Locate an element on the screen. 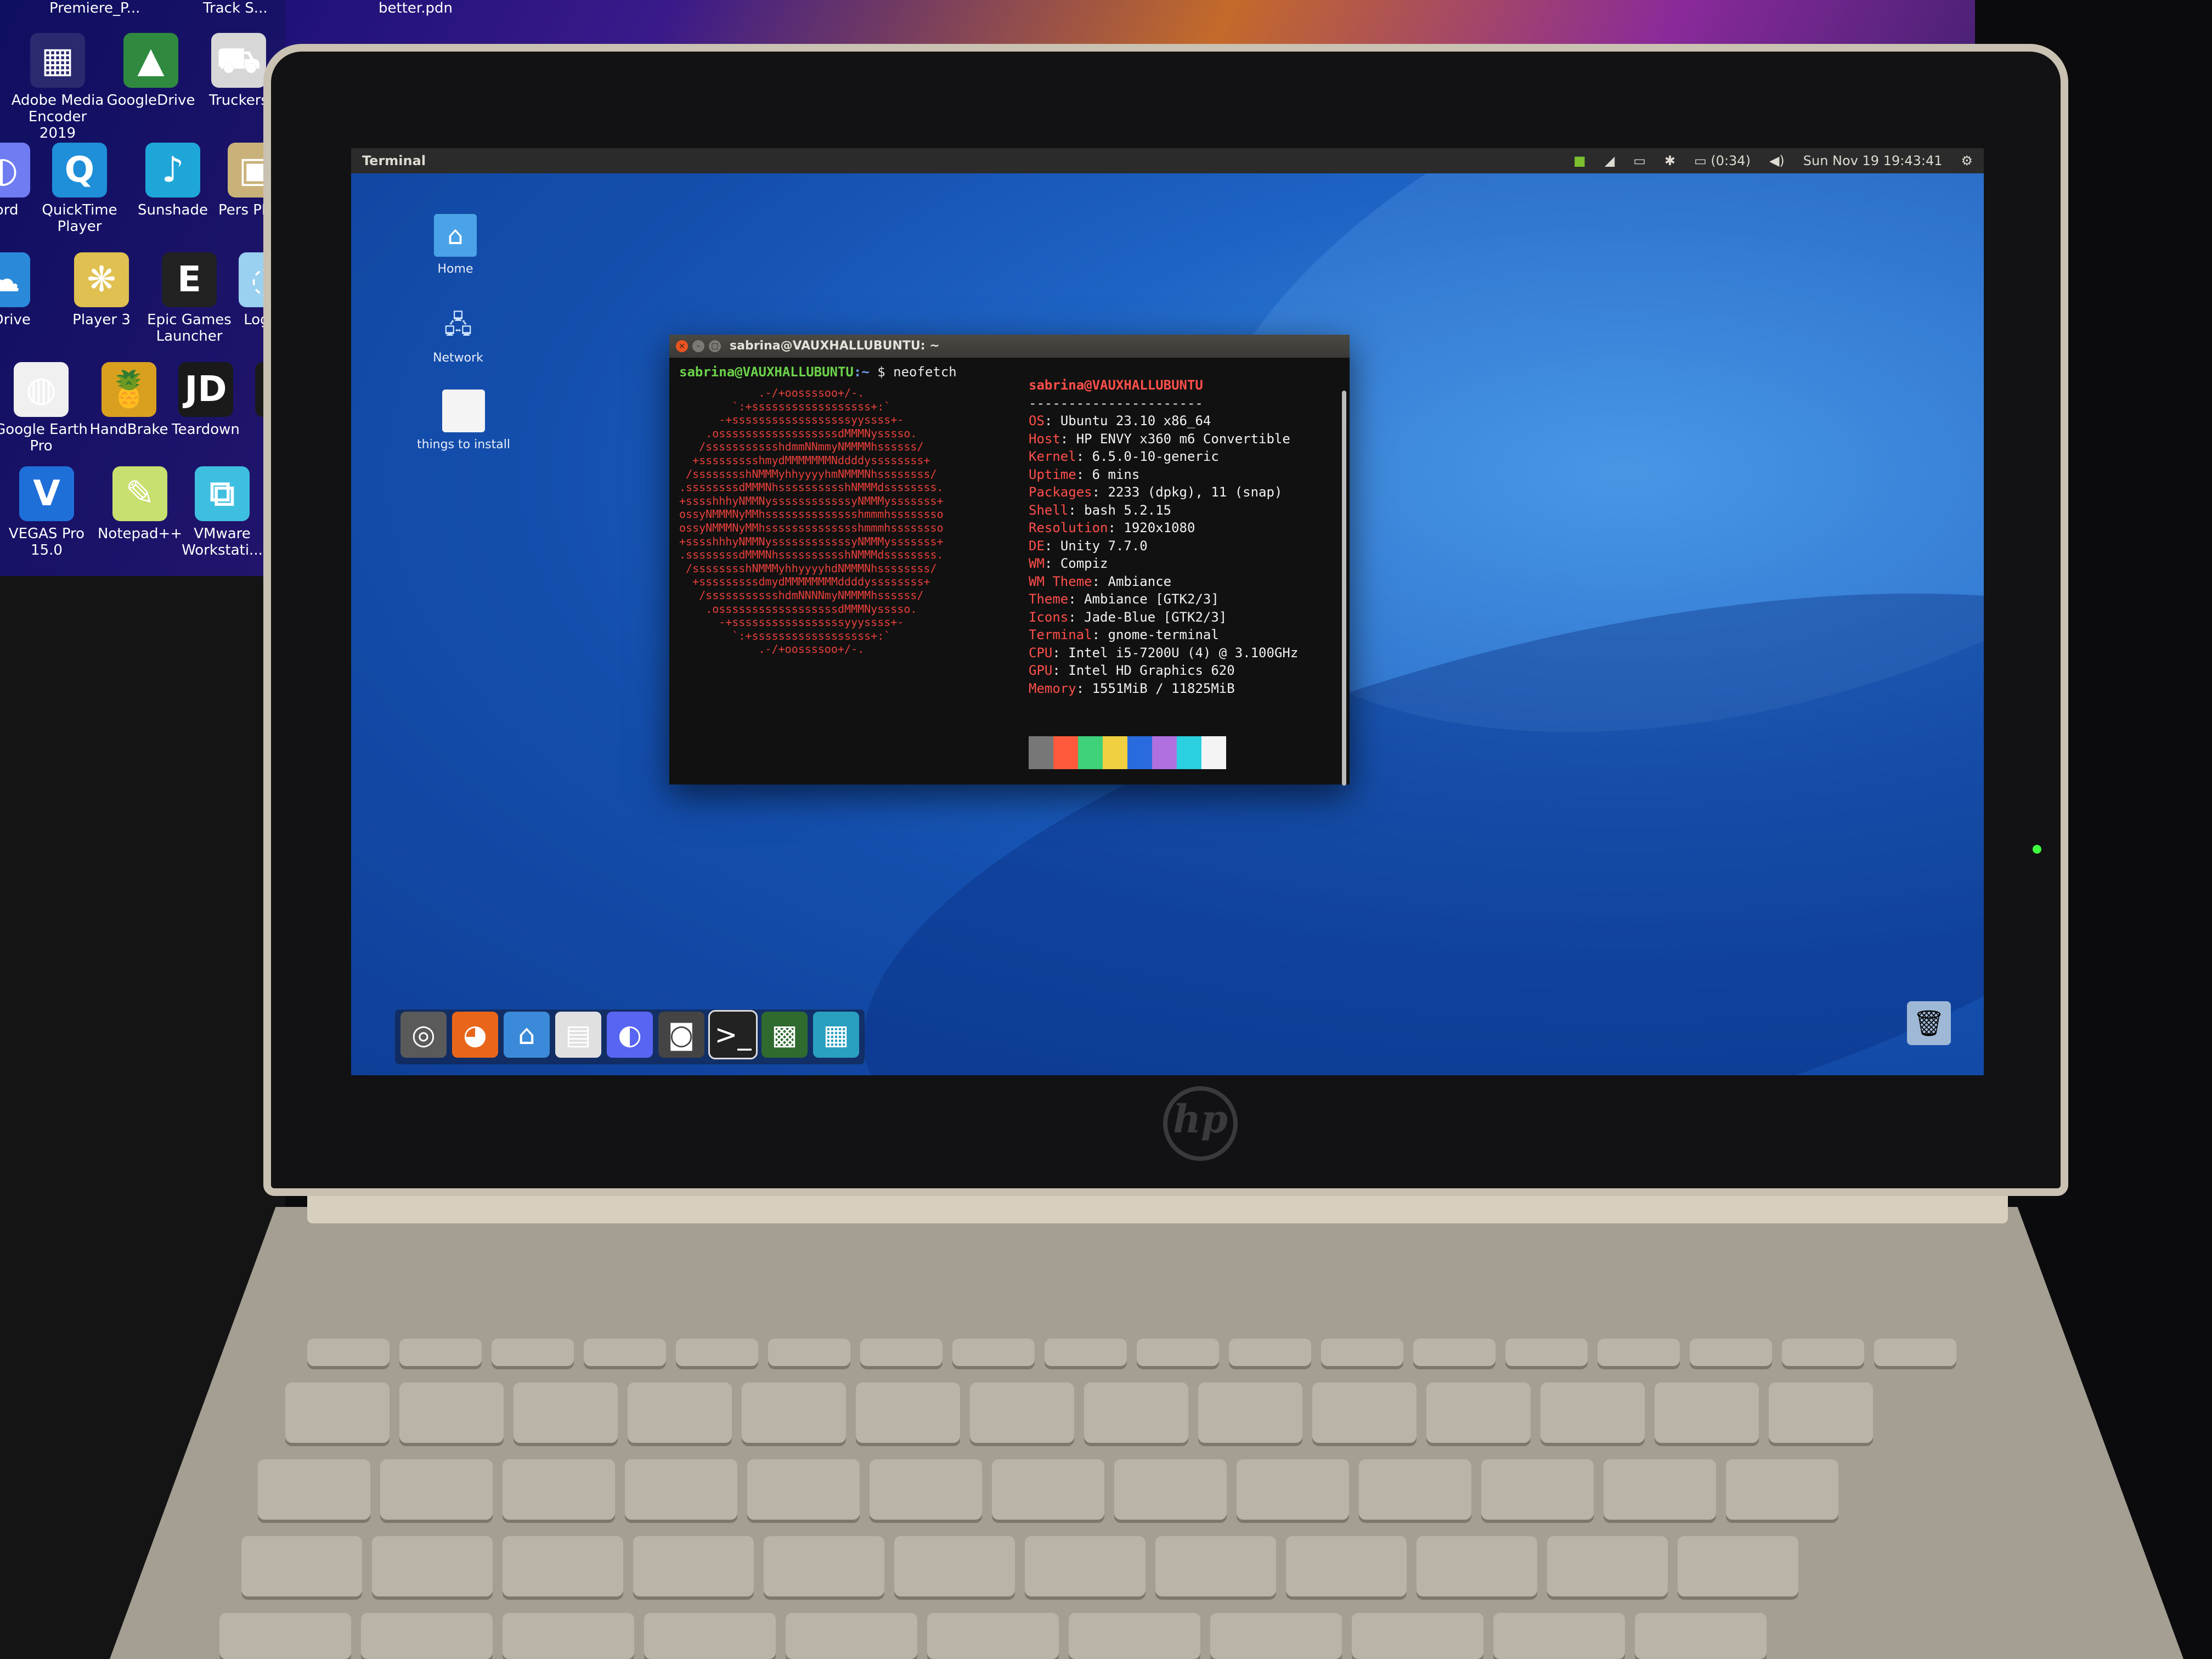 Image resolution: width=2212 pixels, height=1659 pixels. prompt-symbol: $ is located at coordinates (881, 372).